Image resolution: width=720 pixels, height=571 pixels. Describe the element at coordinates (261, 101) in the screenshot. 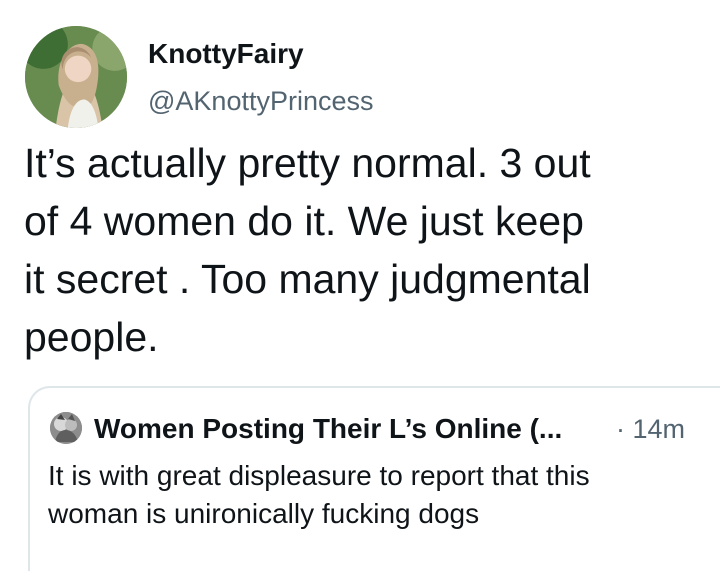

I see `author-handle: @AKnottyPrincess` at that location.